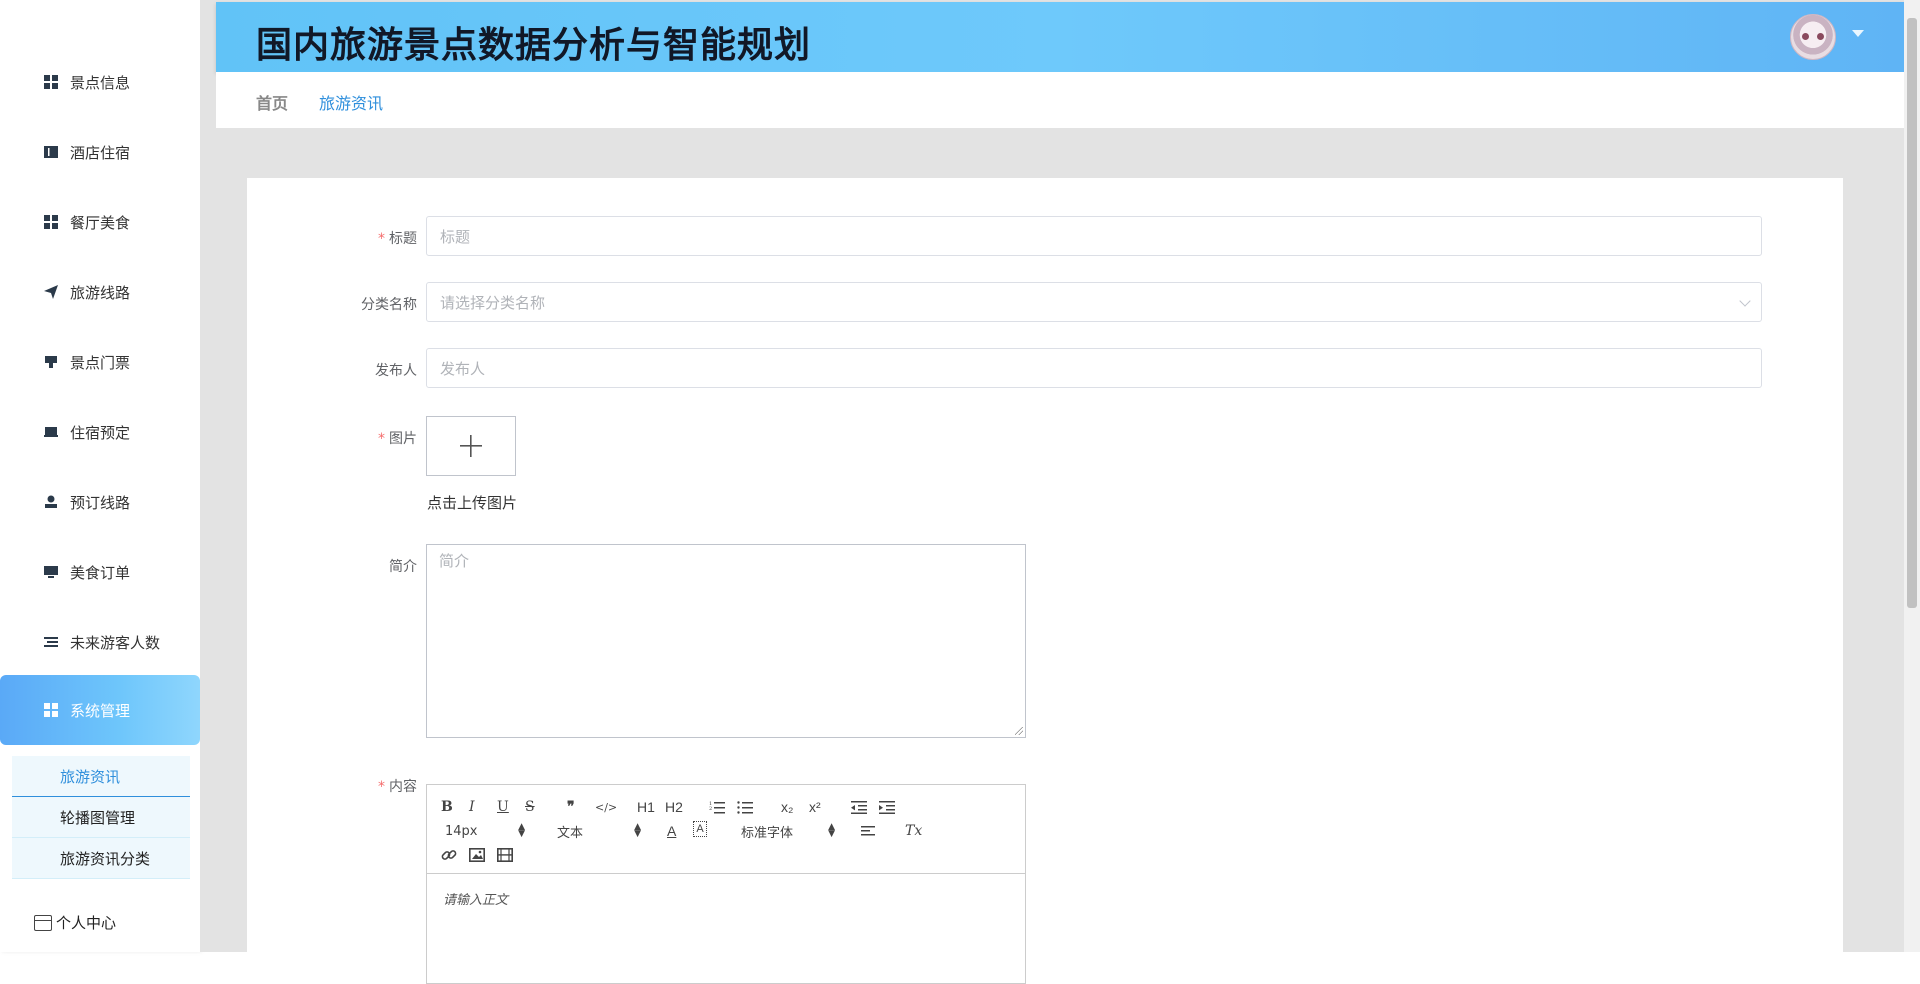 The width and height of the screenshot is (1920, 984). What do you see at coordinates (51, 432) in the screenshot?
I see `bed-icon` at bounding box center [51, 432].